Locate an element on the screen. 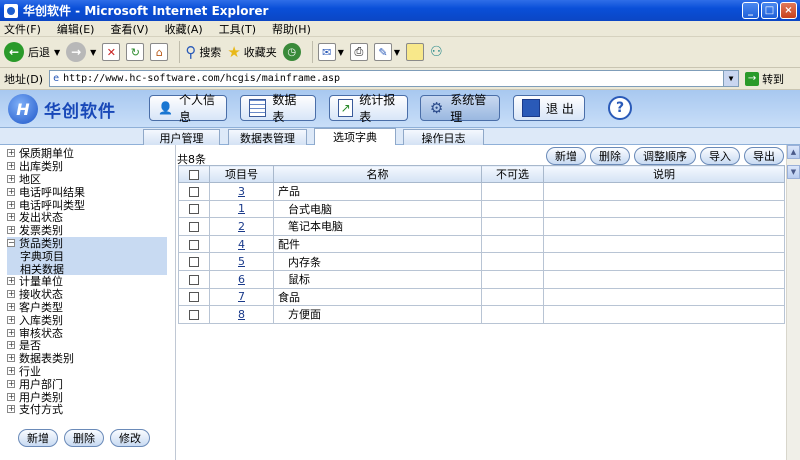  mail-button: ✉ ▼ is located at coordinates (330, 52).